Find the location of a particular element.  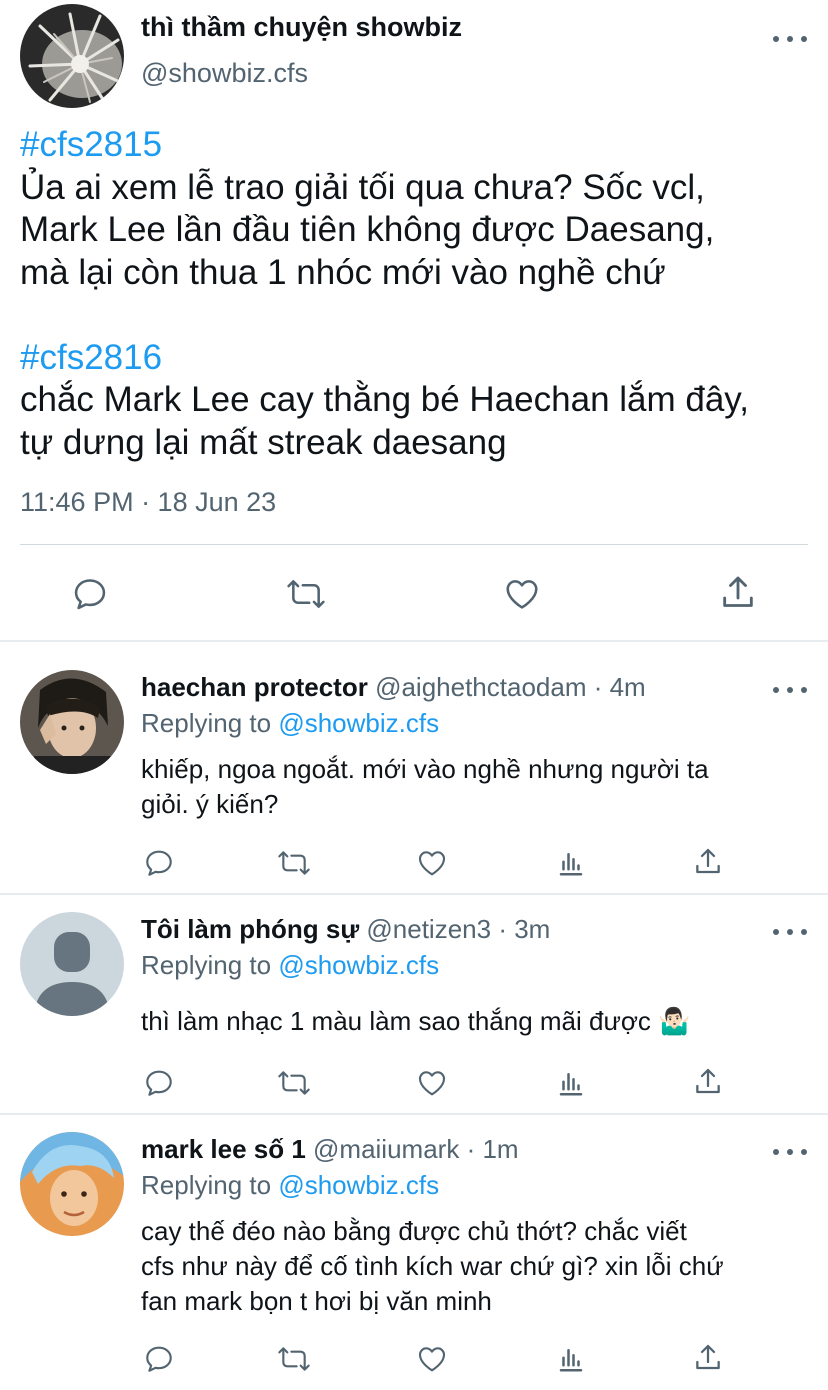

main-avatar is located at coordinates (72, 56).